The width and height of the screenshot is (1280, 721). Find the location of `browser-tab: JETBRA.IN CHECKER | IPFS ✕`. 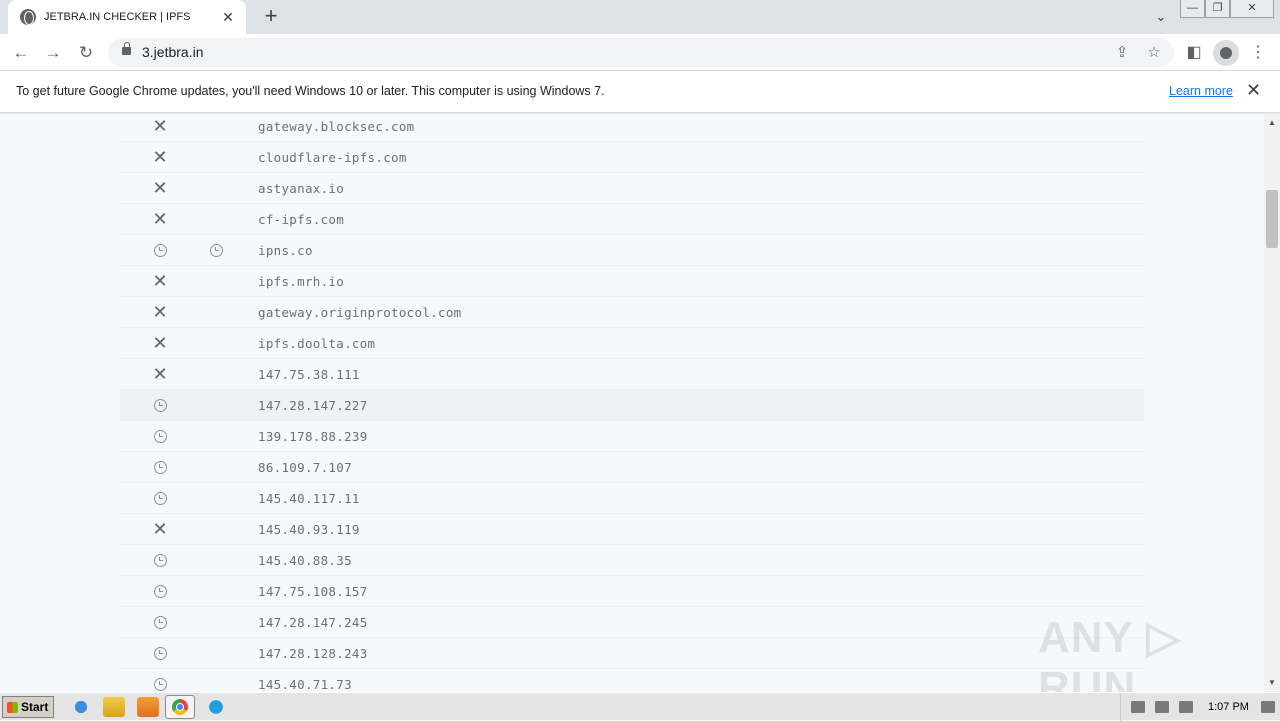

browser-tab: JETBRA.IN CHECKER | IPFS ✕ is located at coordinates (127, 17).